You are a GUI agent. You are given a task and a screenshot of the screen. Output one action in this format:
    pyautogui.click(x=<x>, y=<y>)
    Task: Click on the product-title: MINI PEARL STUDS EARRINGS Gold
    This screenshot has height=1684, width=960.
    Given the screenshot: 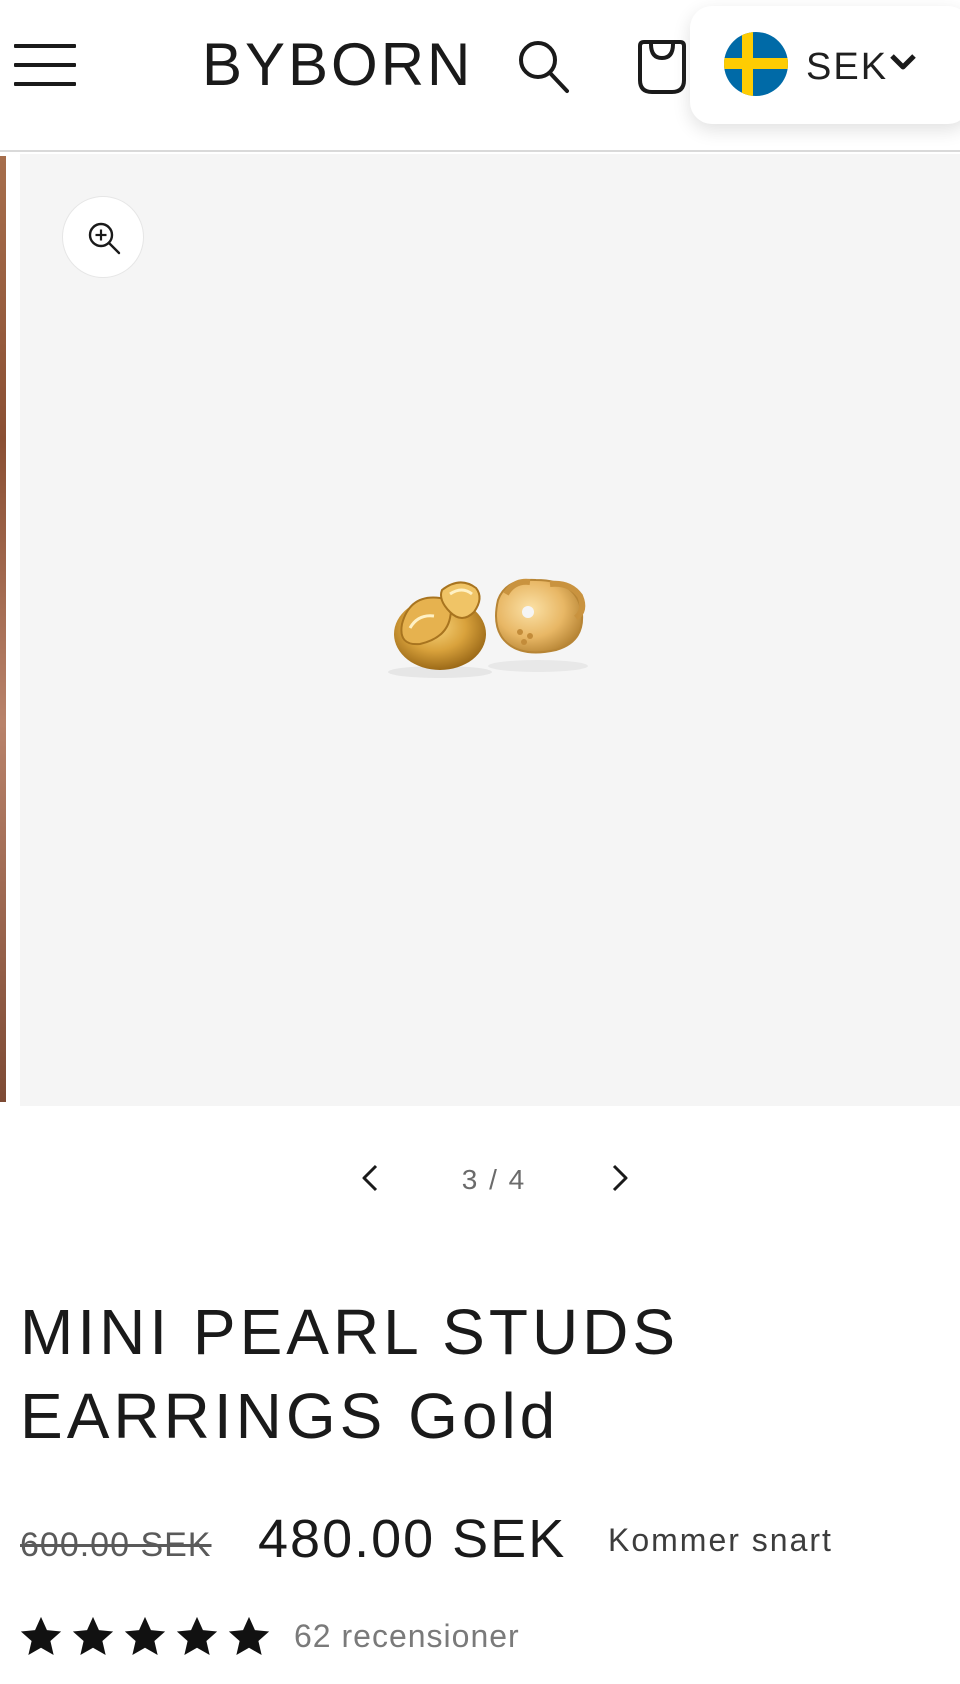 What is the action you would take?
    pyautogui.click(x=470, y=1374)
    